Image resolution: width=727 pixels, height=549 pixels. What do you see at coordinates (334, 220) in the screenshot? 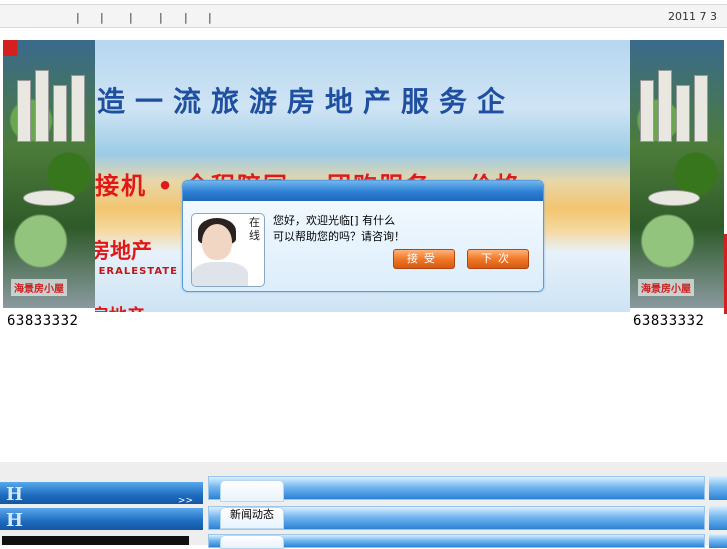
I see `popup-message-line1: 您好，欢迎光临[] 有什么` at bounding box center [334, 220].